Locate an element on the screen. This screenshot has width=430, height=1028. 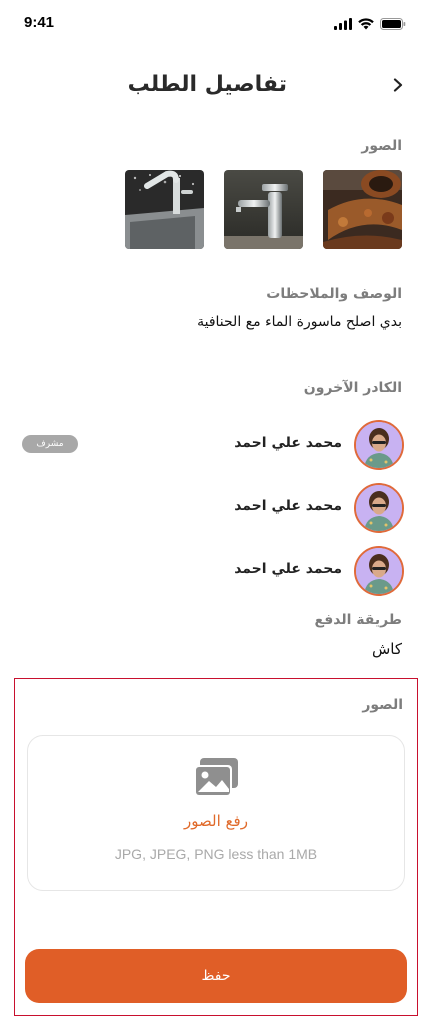
upload-label: الصور is located at coordinates (382, 705).